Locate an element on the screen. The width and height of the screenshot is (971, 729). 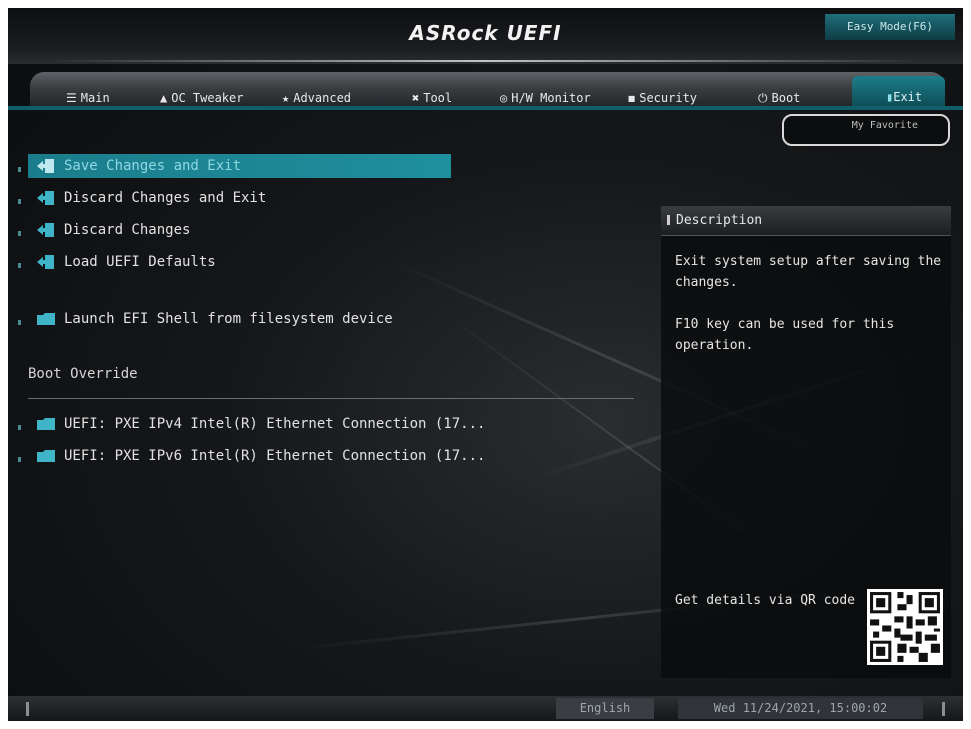
tab-main: ☰ Main is located at coordinates (88, 98).